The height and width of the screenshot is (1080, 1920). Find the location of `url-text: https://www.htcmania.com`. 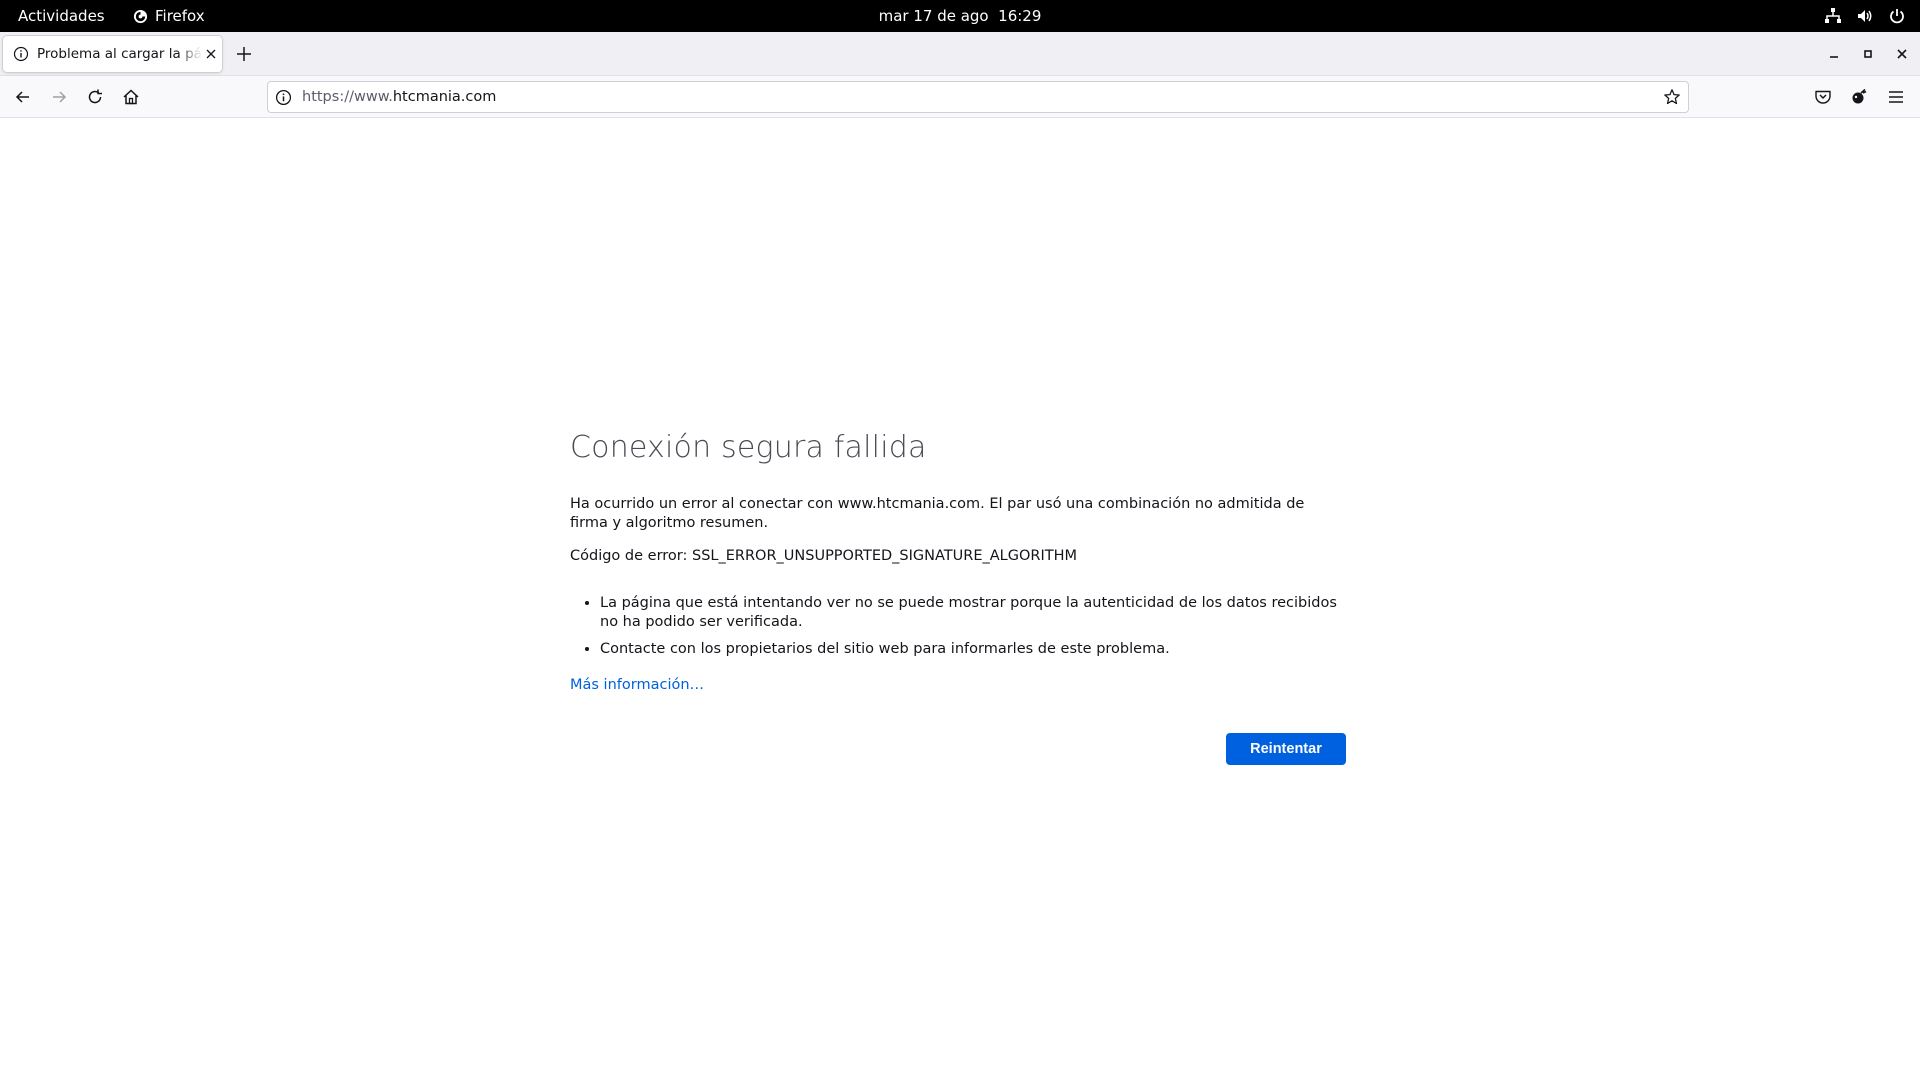

url-text: https://www.htcmania.com is located at coordinates (399, 97).